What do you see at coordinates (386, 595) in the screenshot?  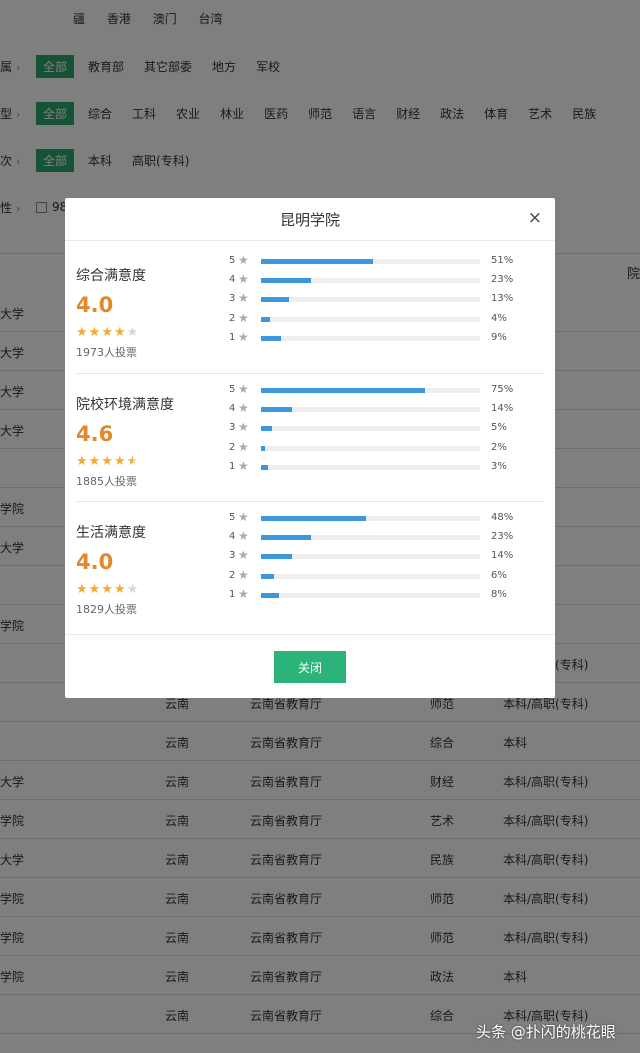 I see `rating-bar-row: 1 ★ 8%` at bounding box center [386, 595].